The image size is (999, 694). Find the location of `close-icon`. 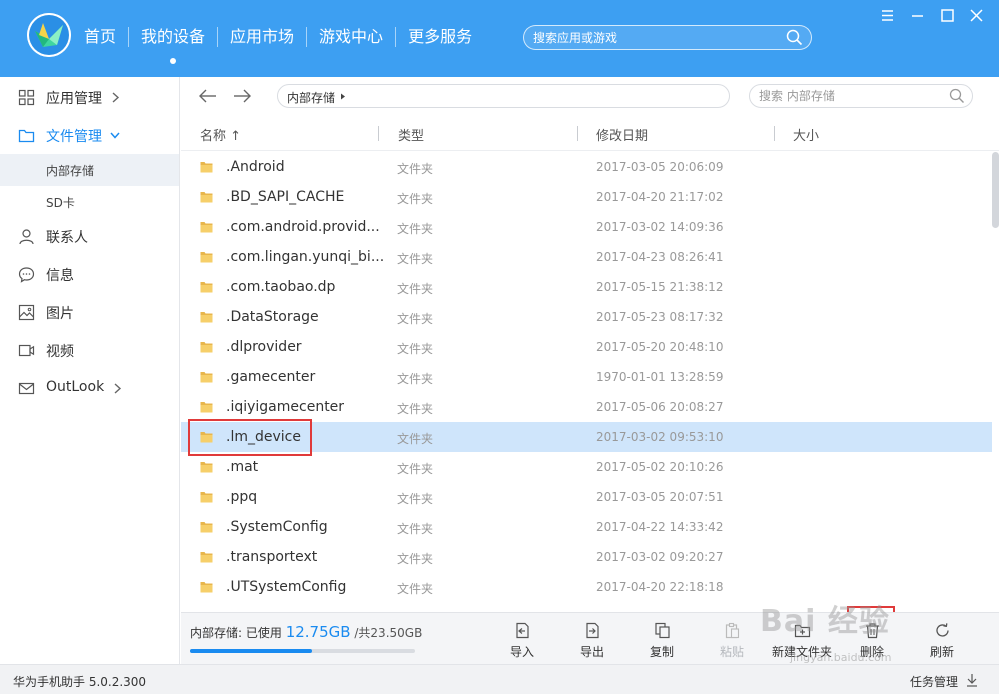

close-icon is located at coordinates (976, 15).